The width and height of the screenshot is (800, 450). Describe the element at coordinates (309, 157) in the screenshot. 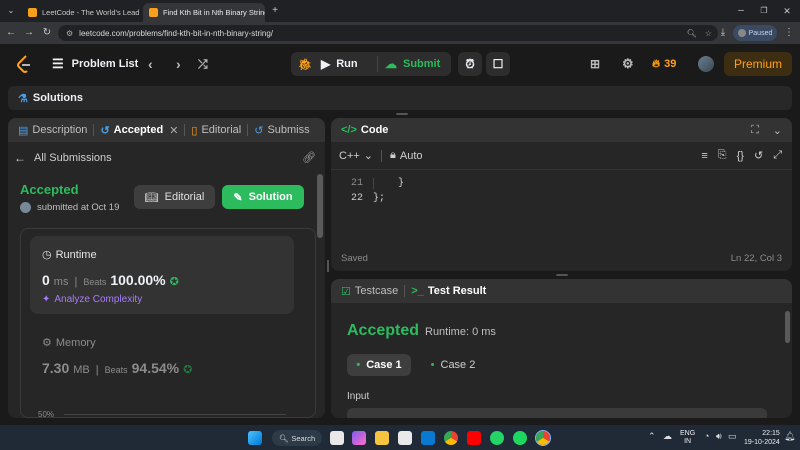

I see `share-link-icon: 🔗︎` at that location.